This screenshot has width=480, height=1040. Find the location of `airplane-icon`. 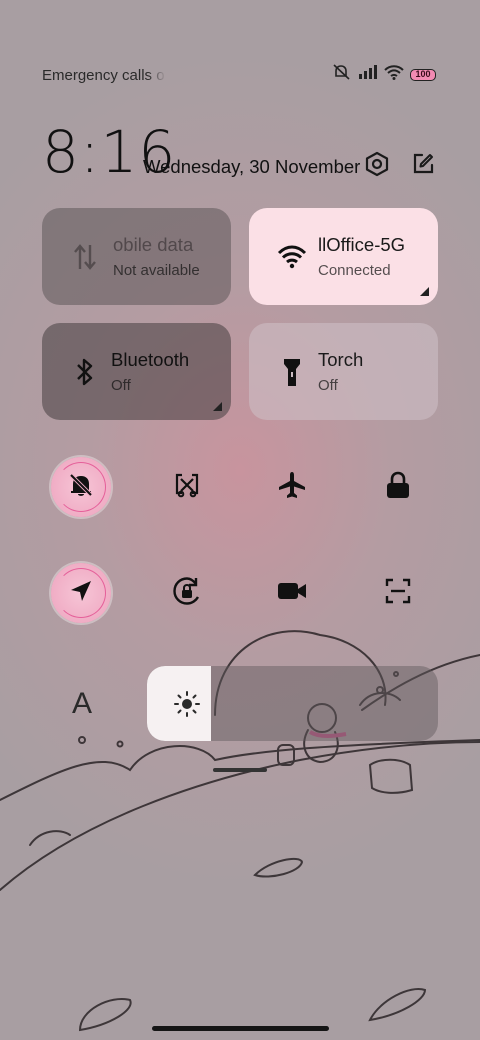

airplane-icon is located at coordinates (292, 487).